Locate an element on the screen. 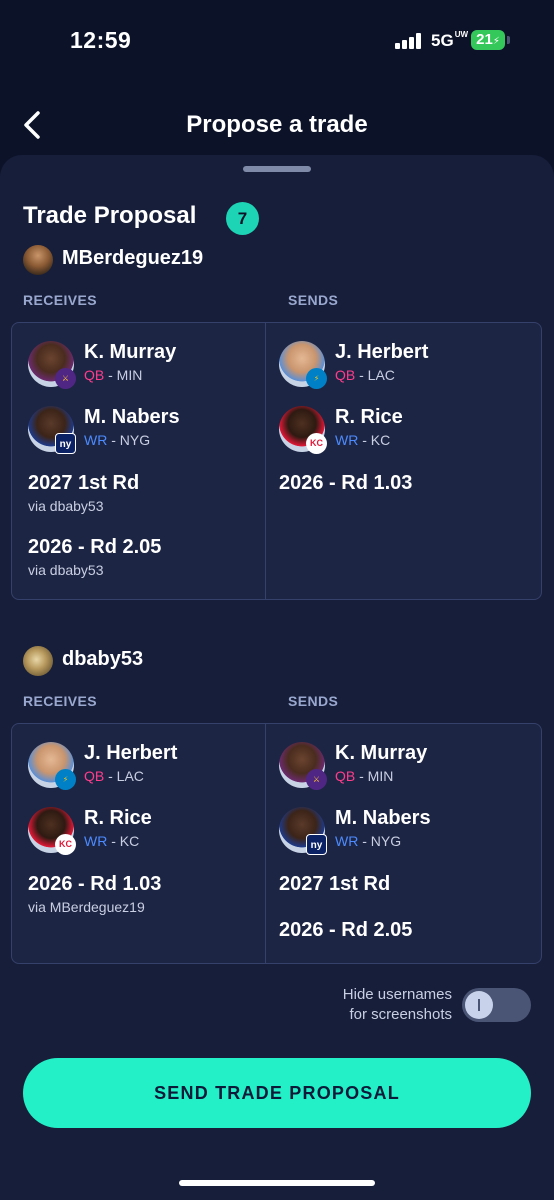  battery-icon: 21⚡ is located at coordinates (488, 40).